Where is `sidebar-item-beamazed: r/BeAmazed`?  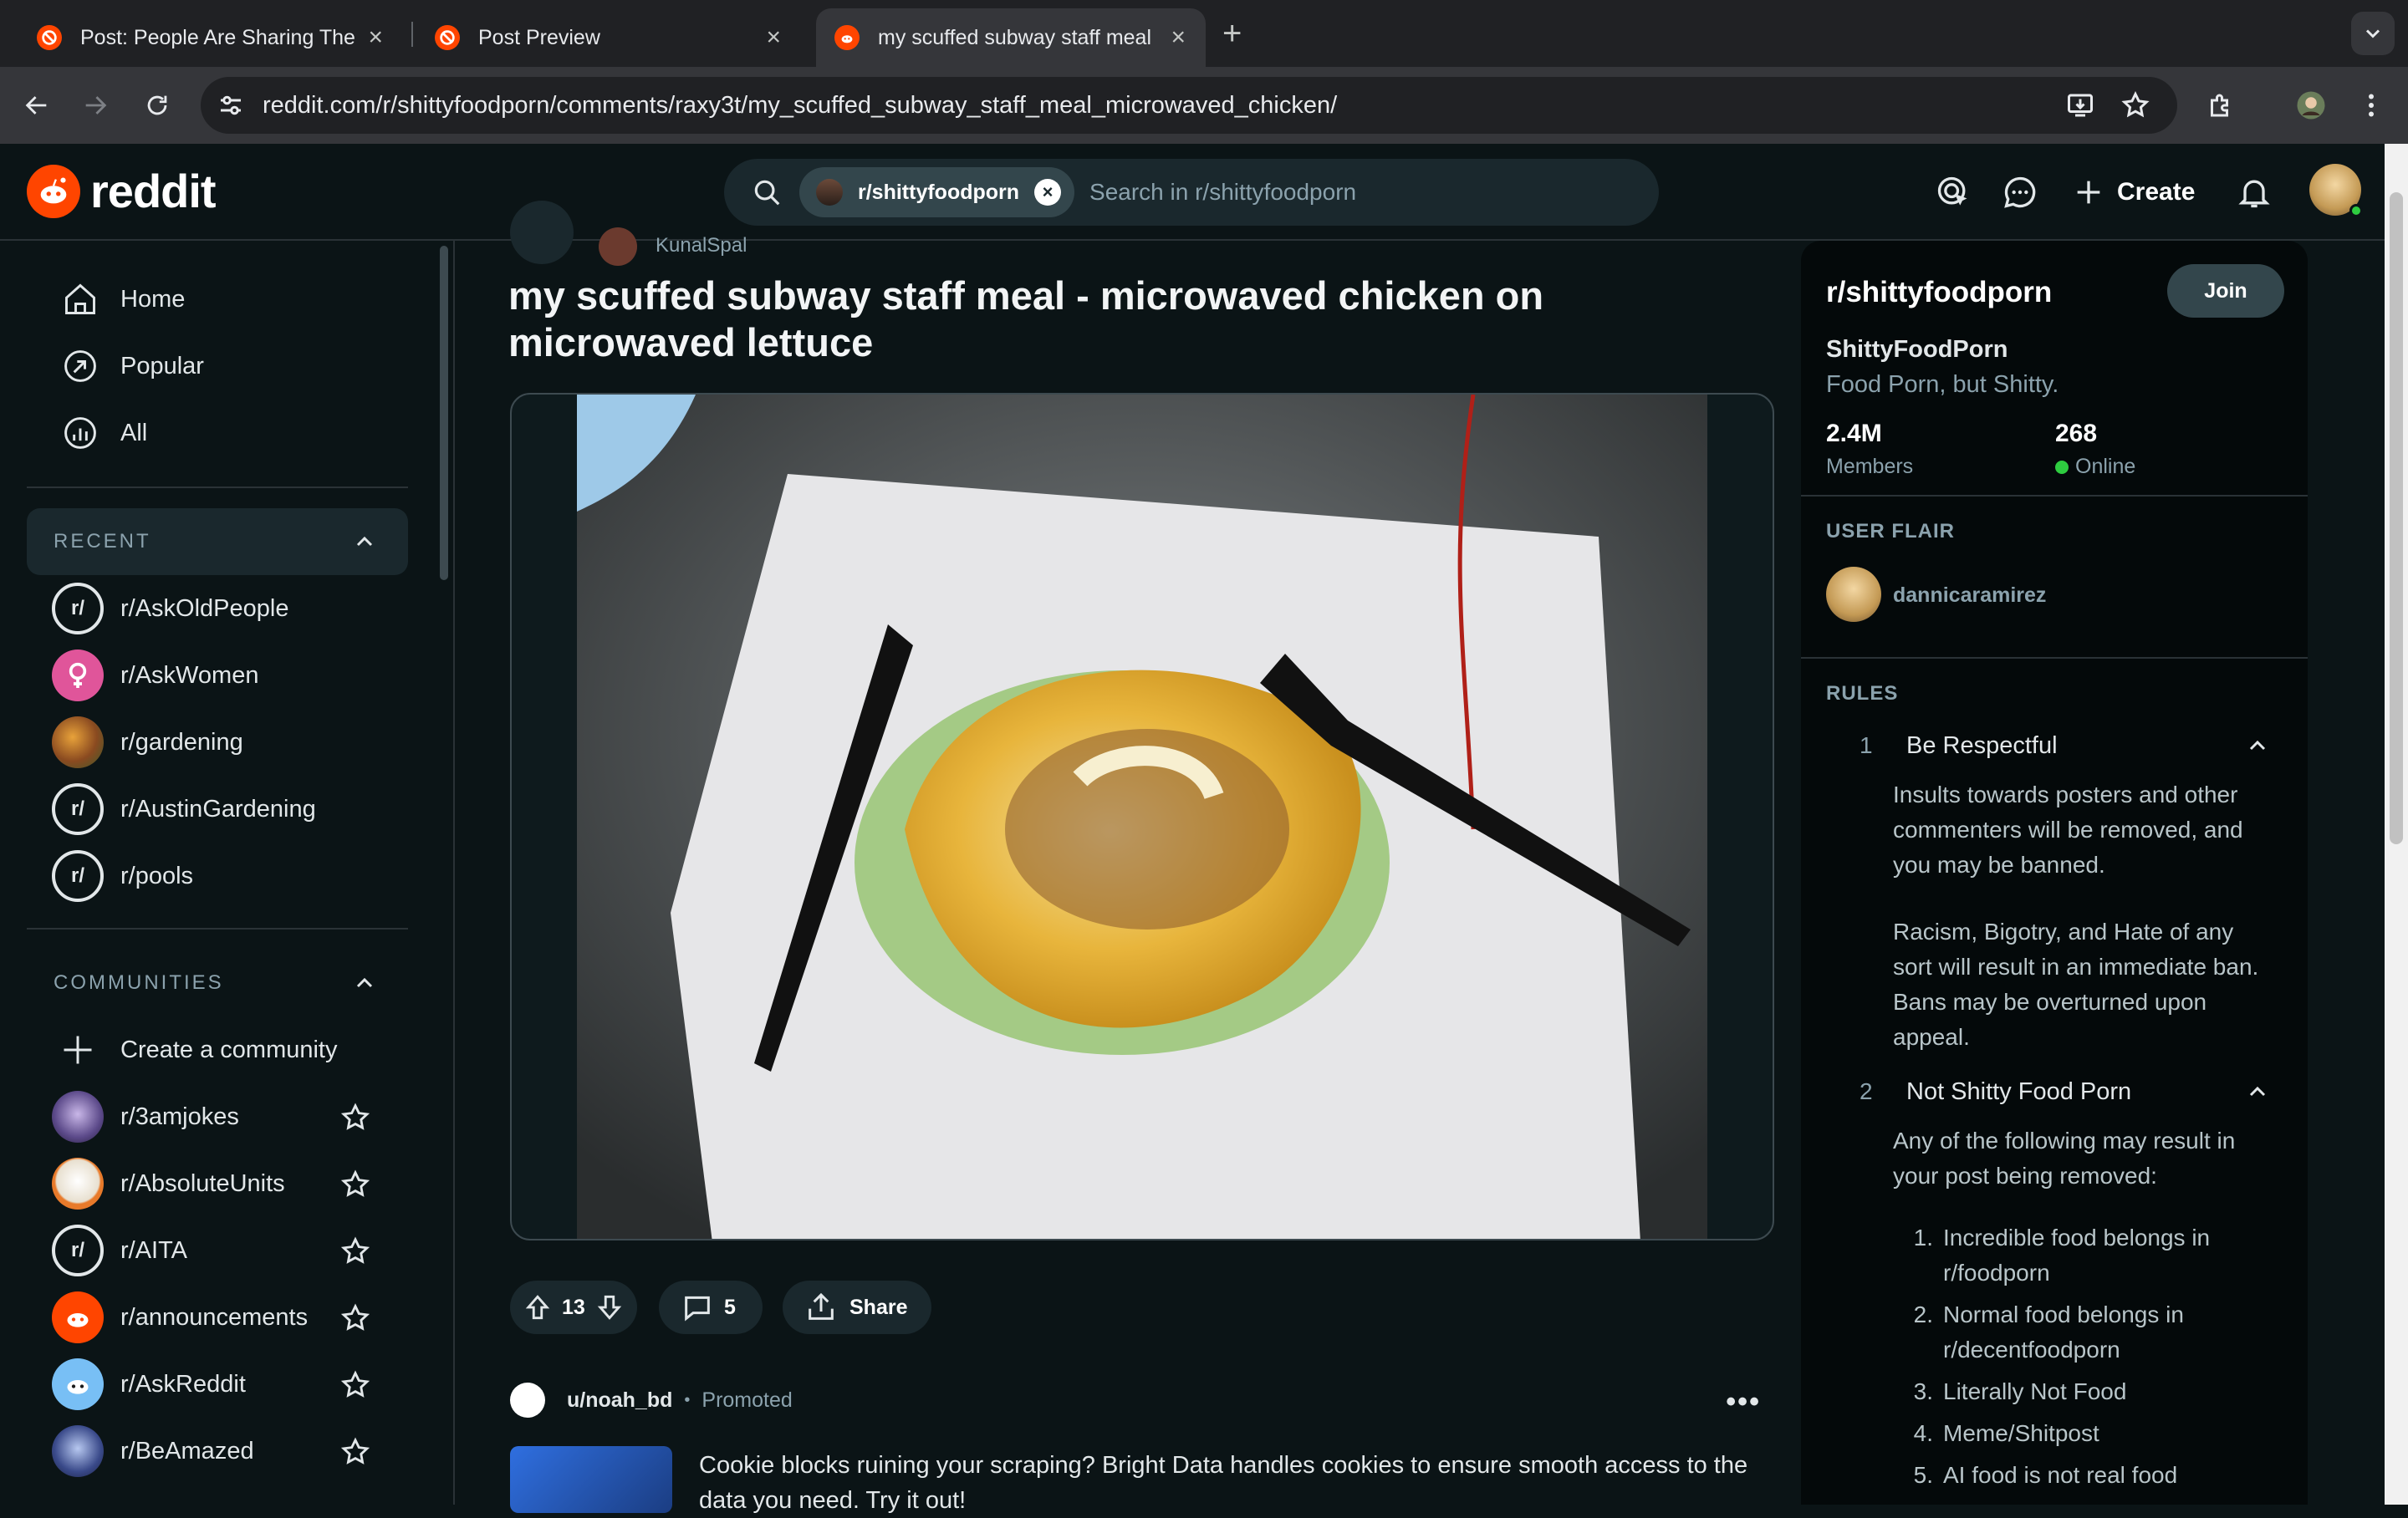
sidebar-item-beamazed: r/BeAmazed is located at coordinates (218, 1451).